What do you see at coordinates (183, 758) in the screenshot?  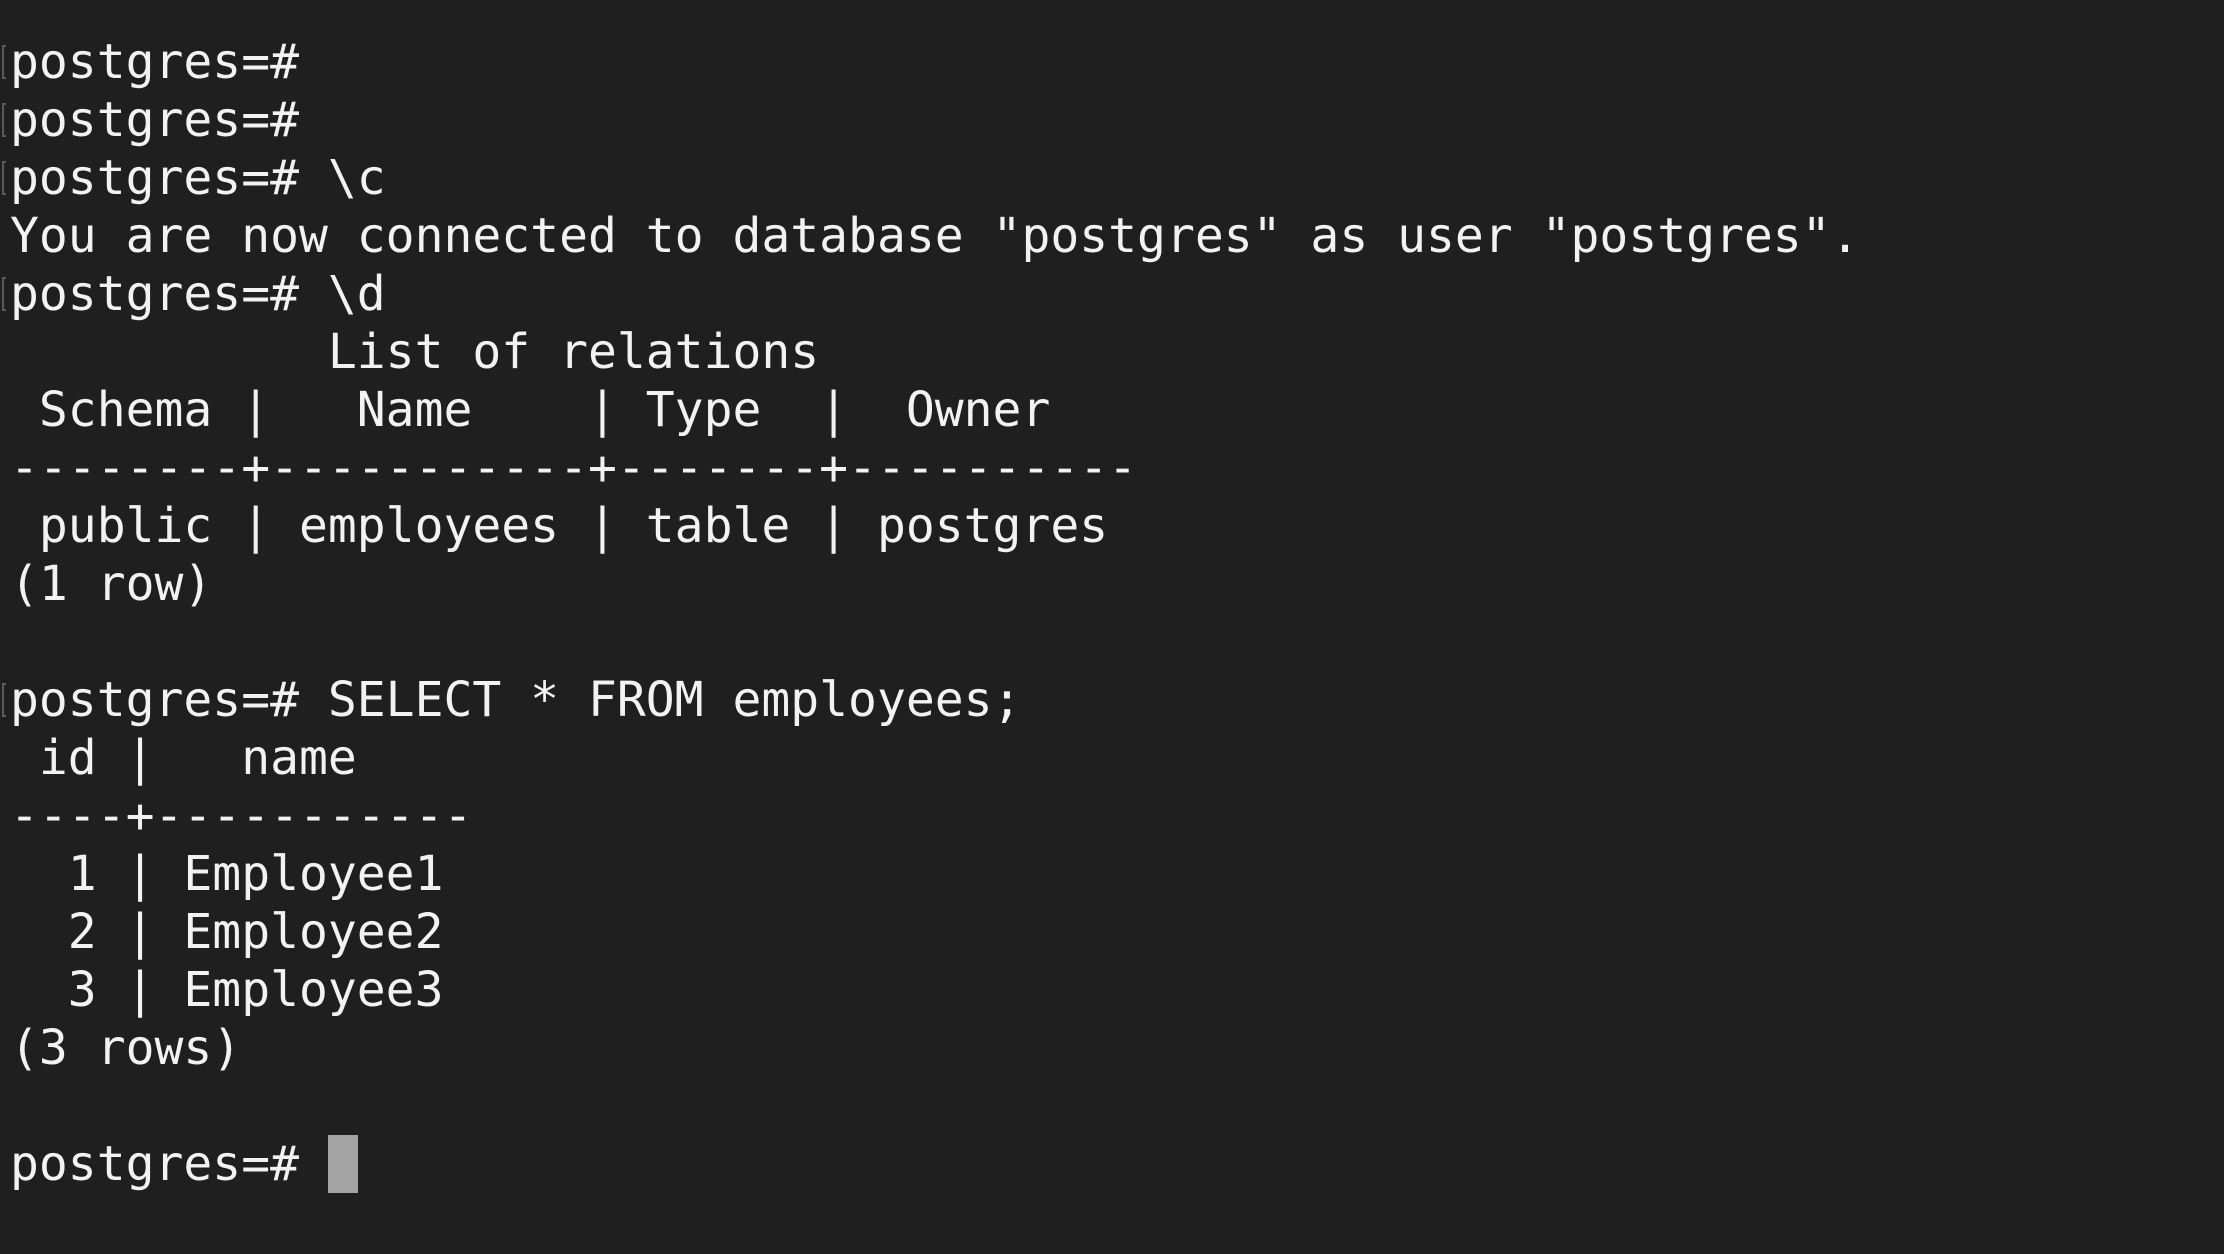 I see `employees-header: id | name` at bounding box center [183, 758].